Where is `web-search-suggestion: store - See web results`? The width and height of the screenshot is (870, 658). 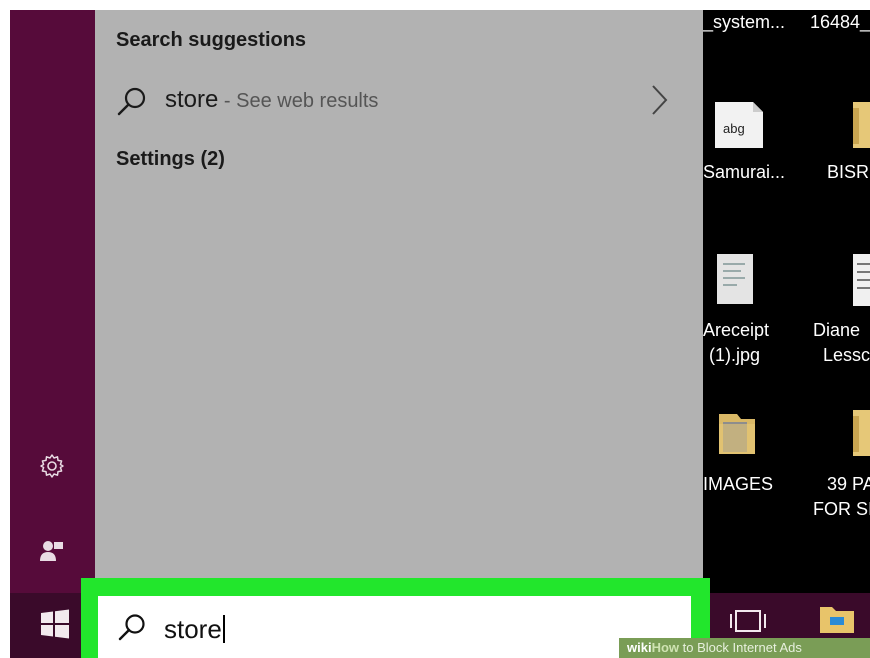 web-search-suggestion: store - See web results is located at coordinates (399, 100).